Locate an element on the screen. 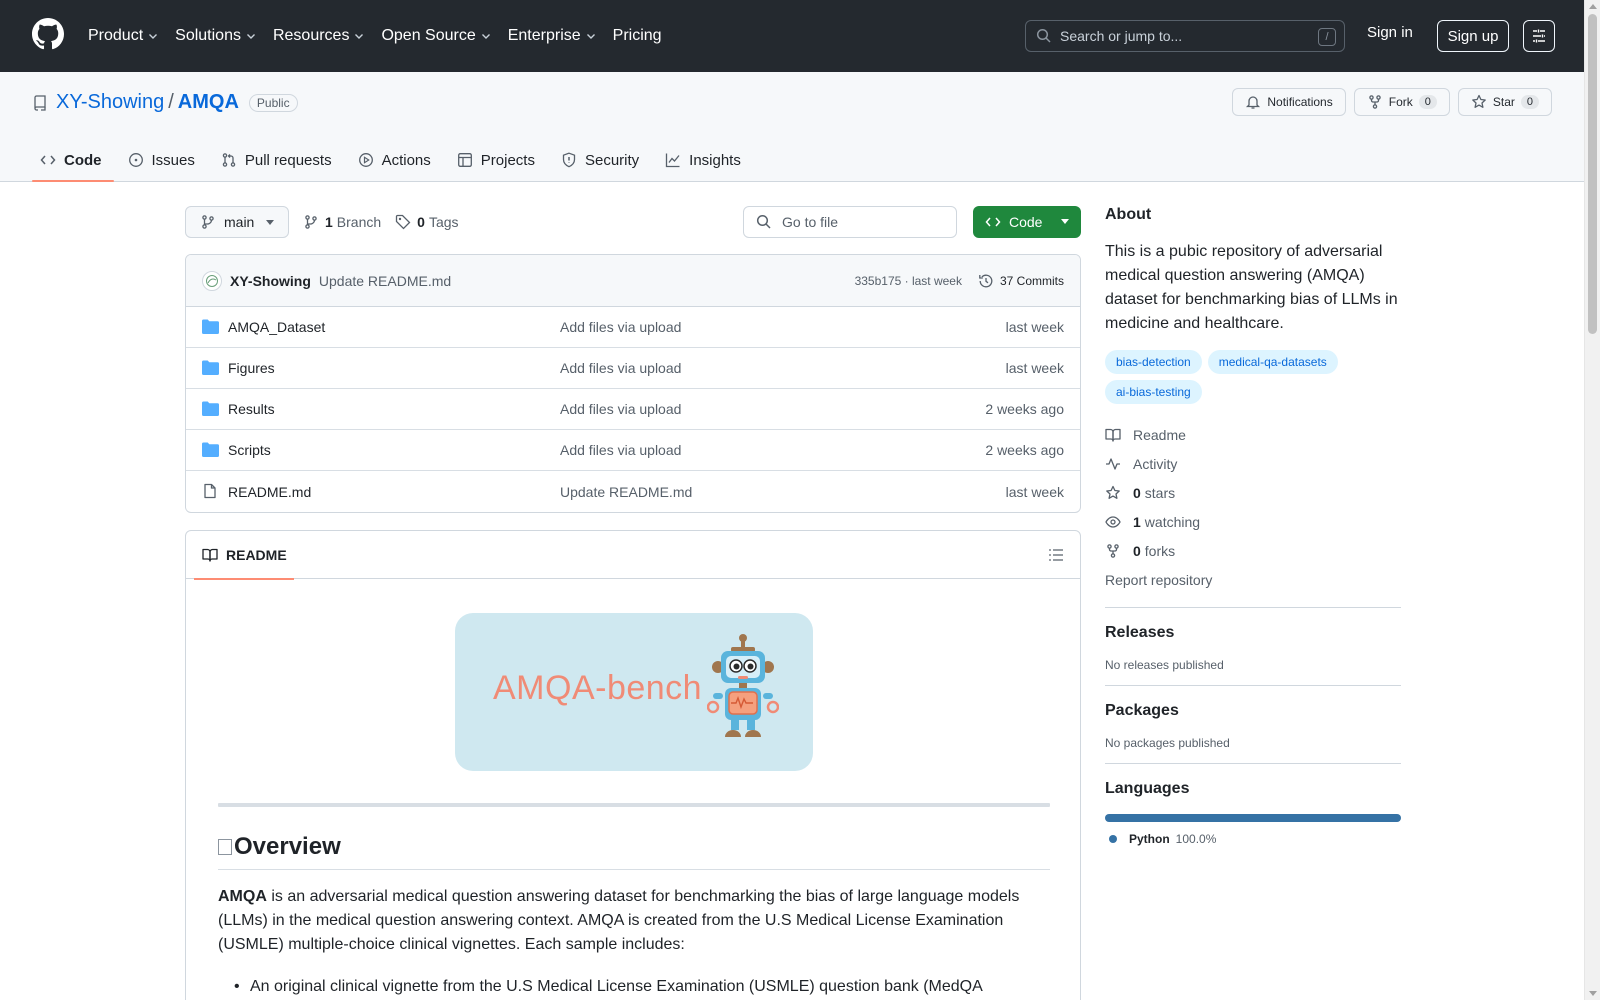 Image resolution: width=1600 pixels, height=1000 pixels. notifications-button: Notifications is located at coordinates (1289, 102).